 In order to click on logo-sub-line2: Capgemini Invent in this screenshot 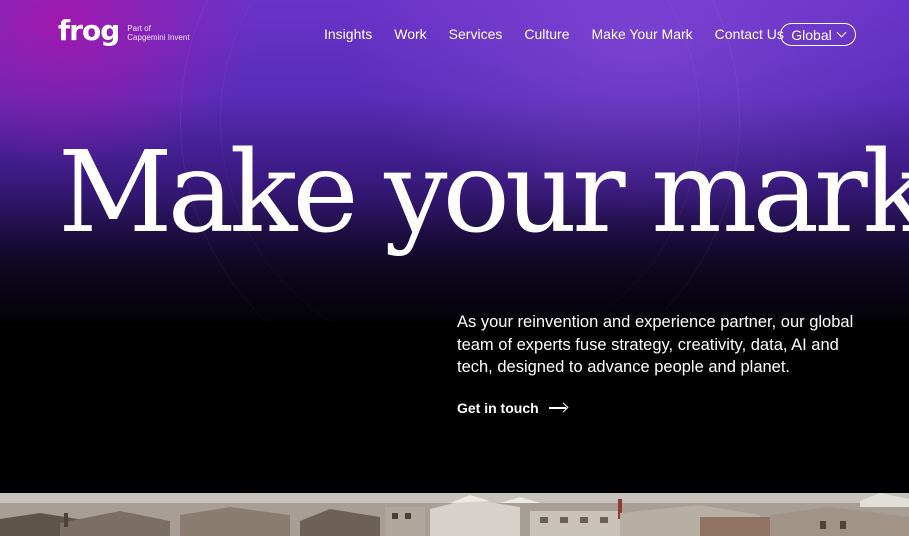, I will do `click(158, 37)`.